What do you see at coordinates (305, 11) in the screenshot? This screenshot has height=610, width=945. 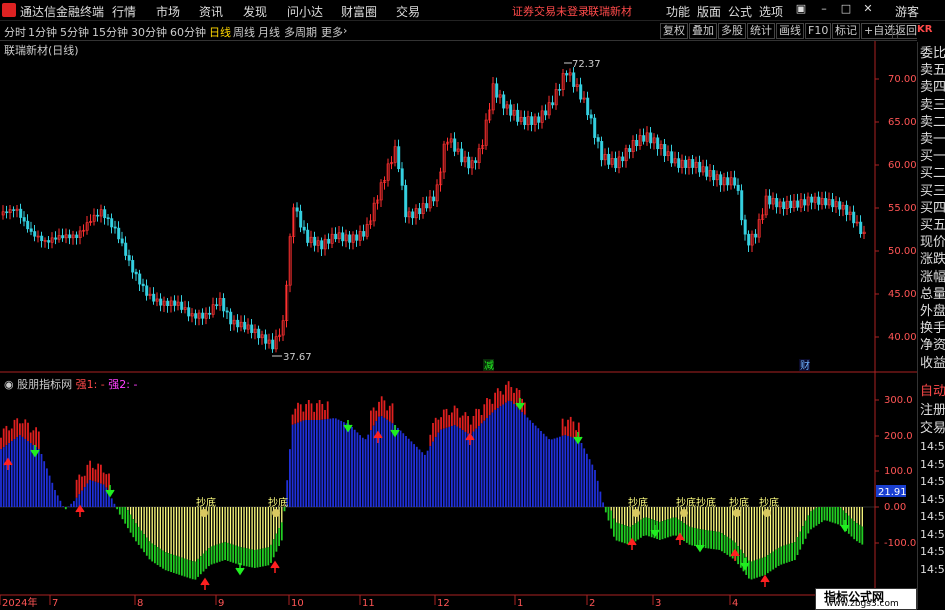 I see `menu-item-ask: 问小达` at bounding box center [305, 11].